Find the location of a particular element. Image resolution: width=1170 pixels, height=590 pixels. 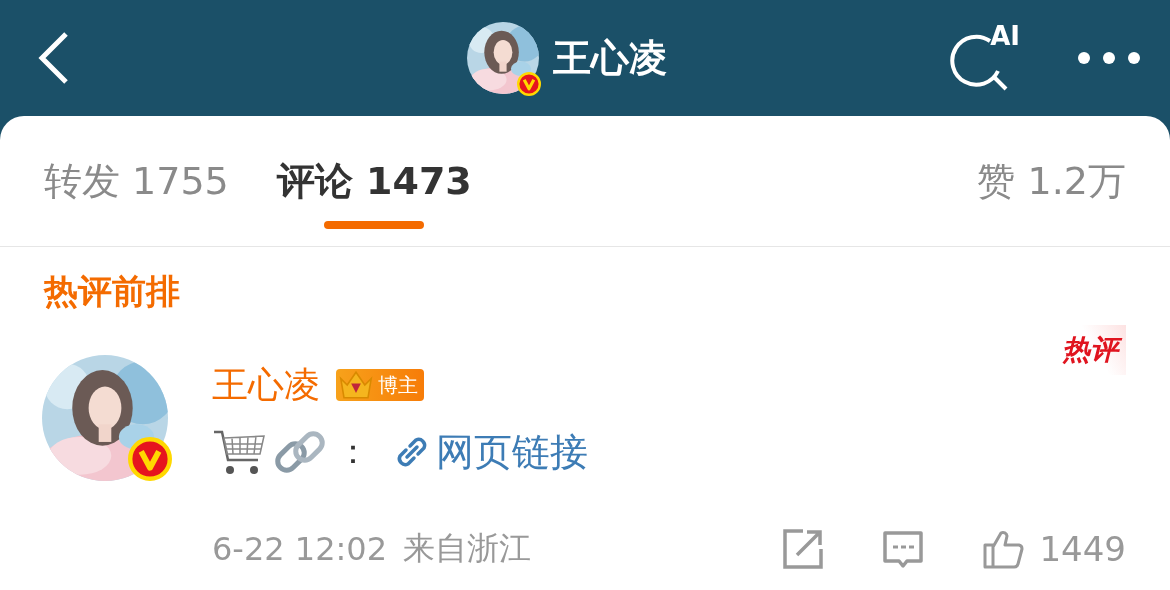

tab: 转发 1755 is located at coordinates (136, 192).